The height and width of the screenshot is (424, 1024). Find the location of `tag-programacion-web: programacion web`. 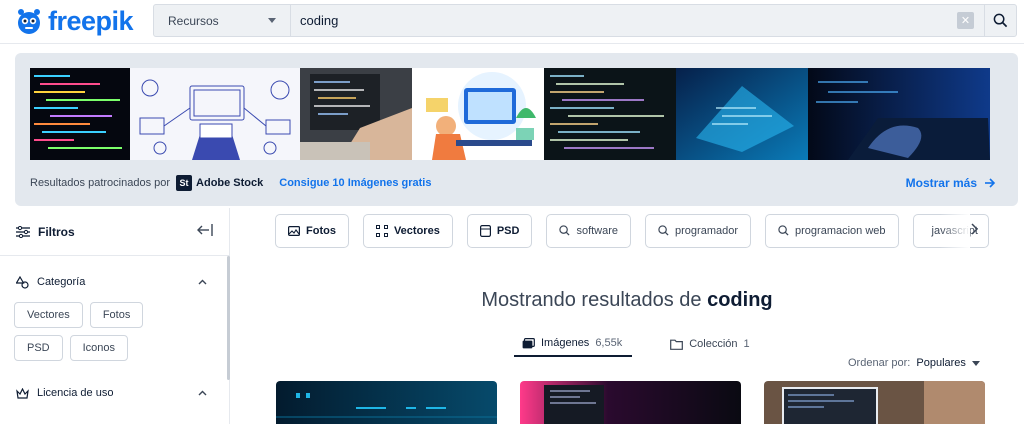

tag-programacion-web: programacion web is located at coordinates (832, 230).